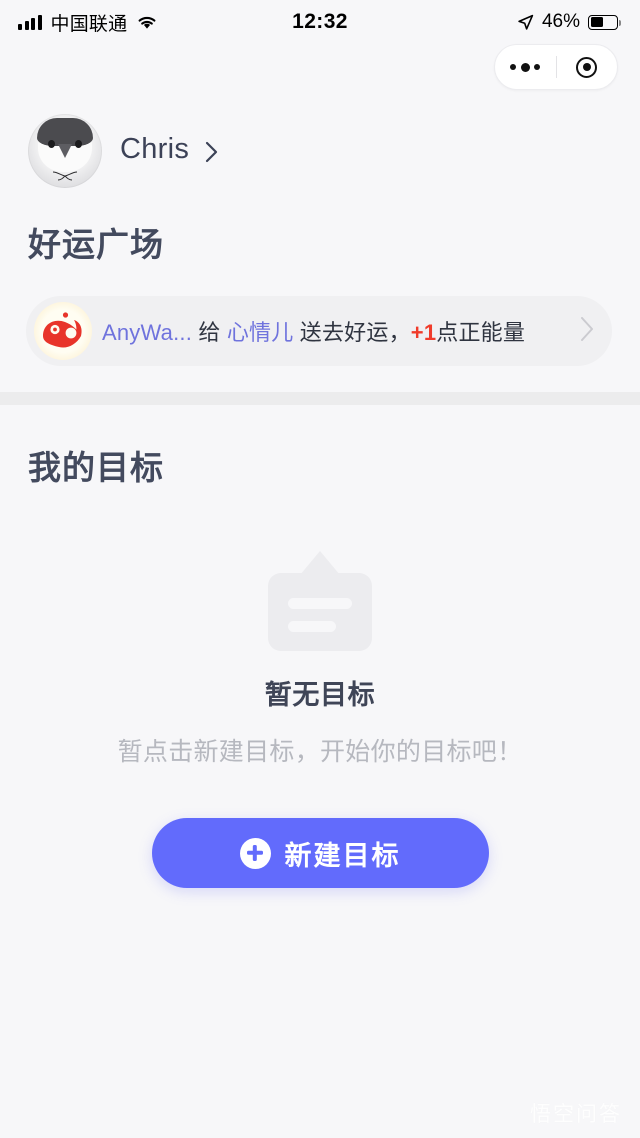  I want to click on new-goal-button-label: 新建目标, so click(342, 855).